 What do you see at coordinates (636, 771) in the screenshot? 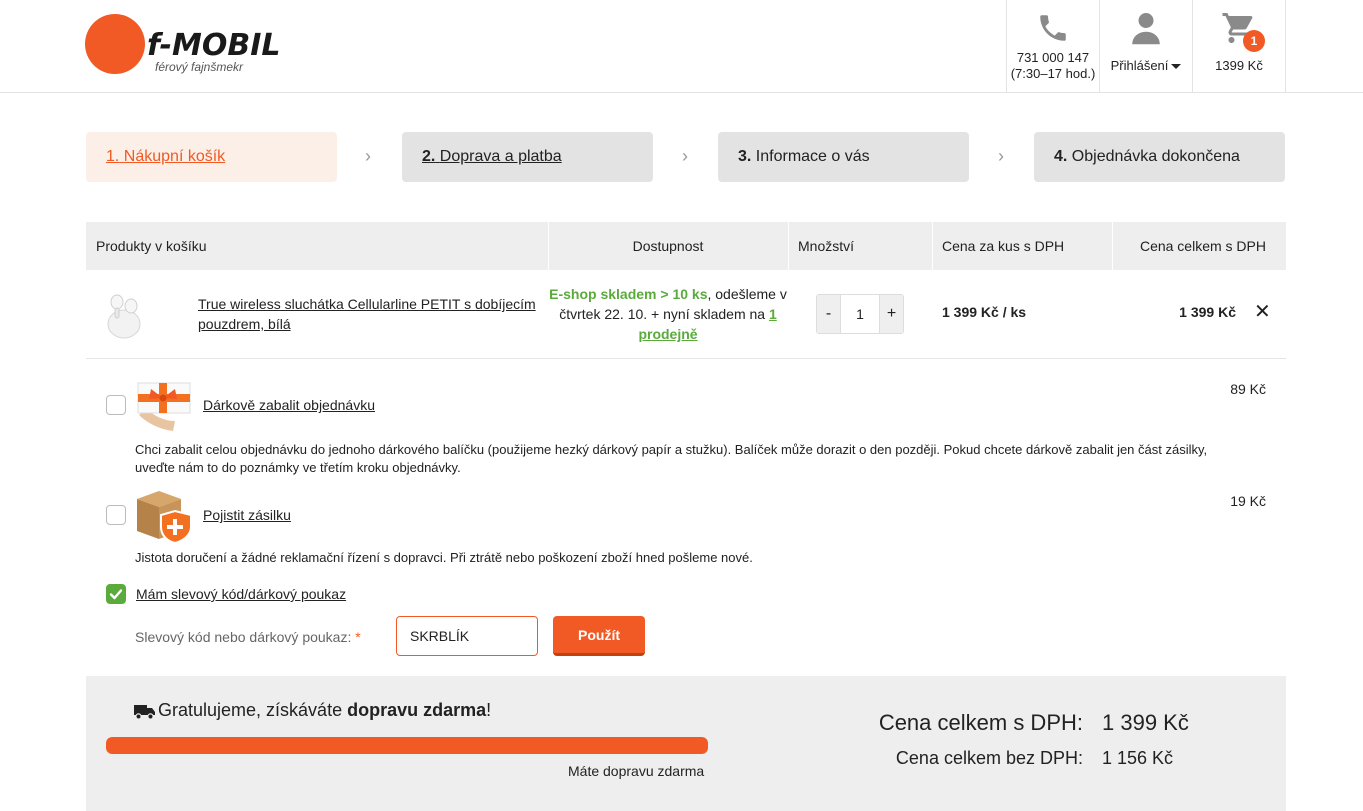
I see `progress-caption: Máte dopravu zdarma` at bounding box center [636, 771].